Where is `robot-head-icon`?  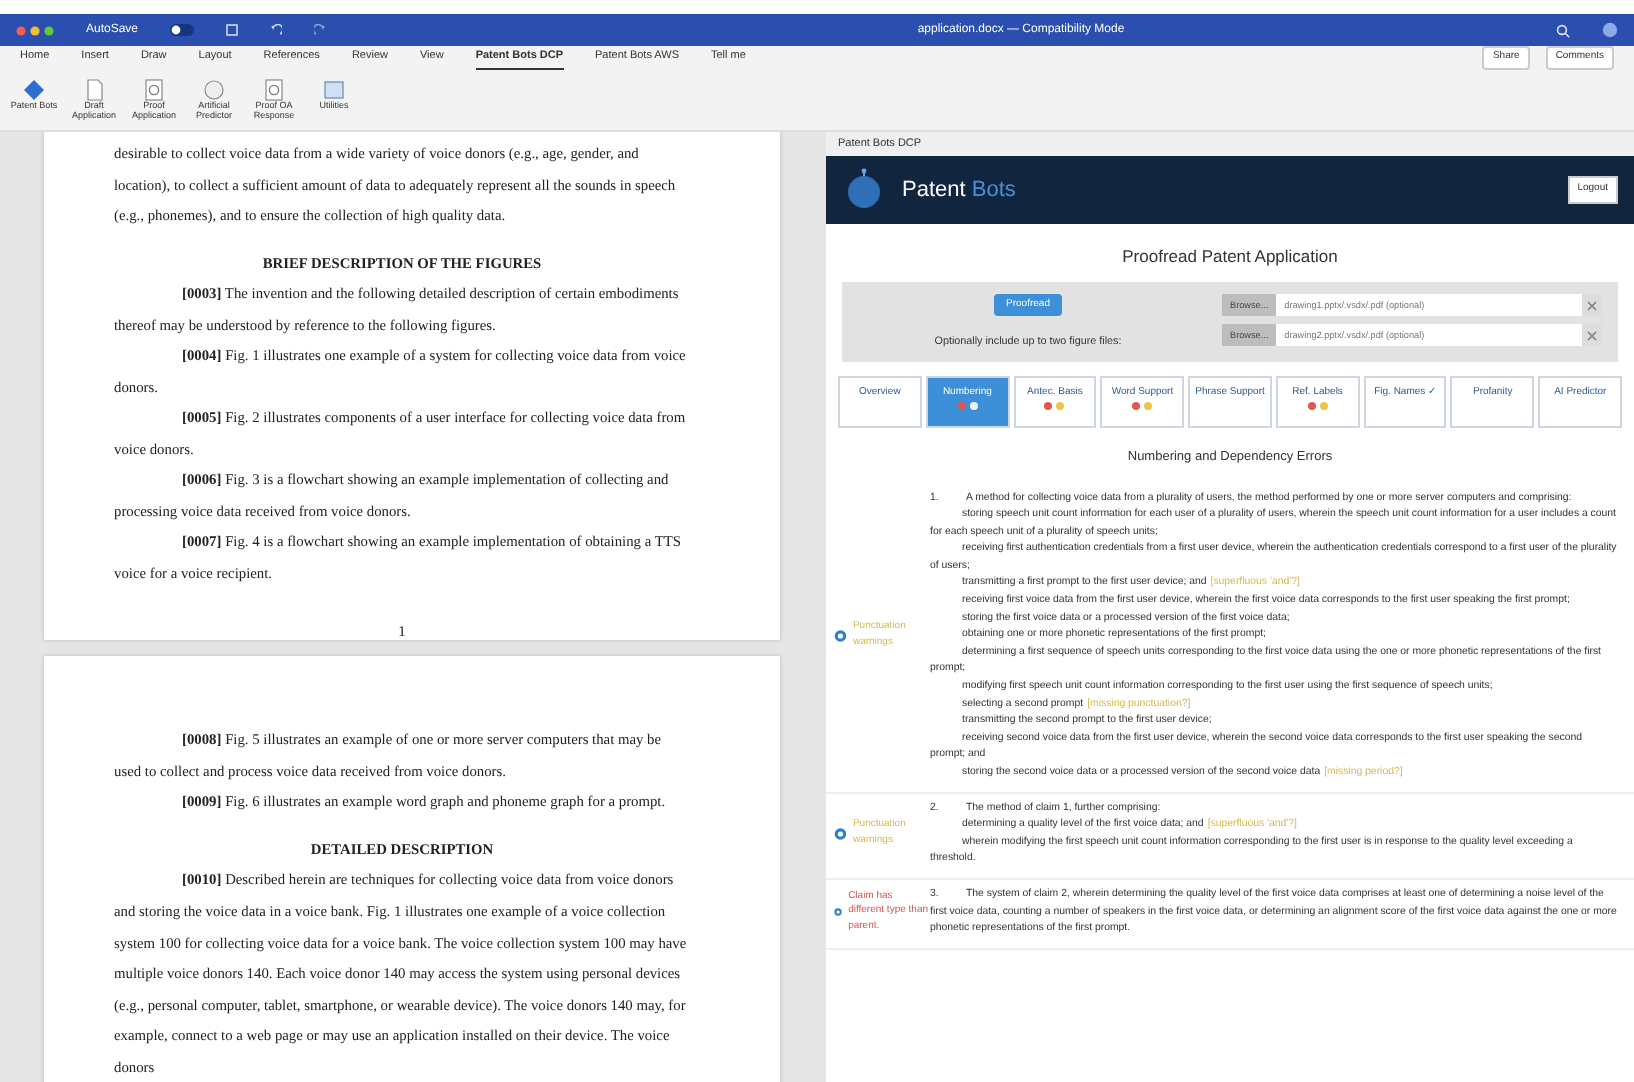 robot-head-icon is located at coordinates (864, 190).